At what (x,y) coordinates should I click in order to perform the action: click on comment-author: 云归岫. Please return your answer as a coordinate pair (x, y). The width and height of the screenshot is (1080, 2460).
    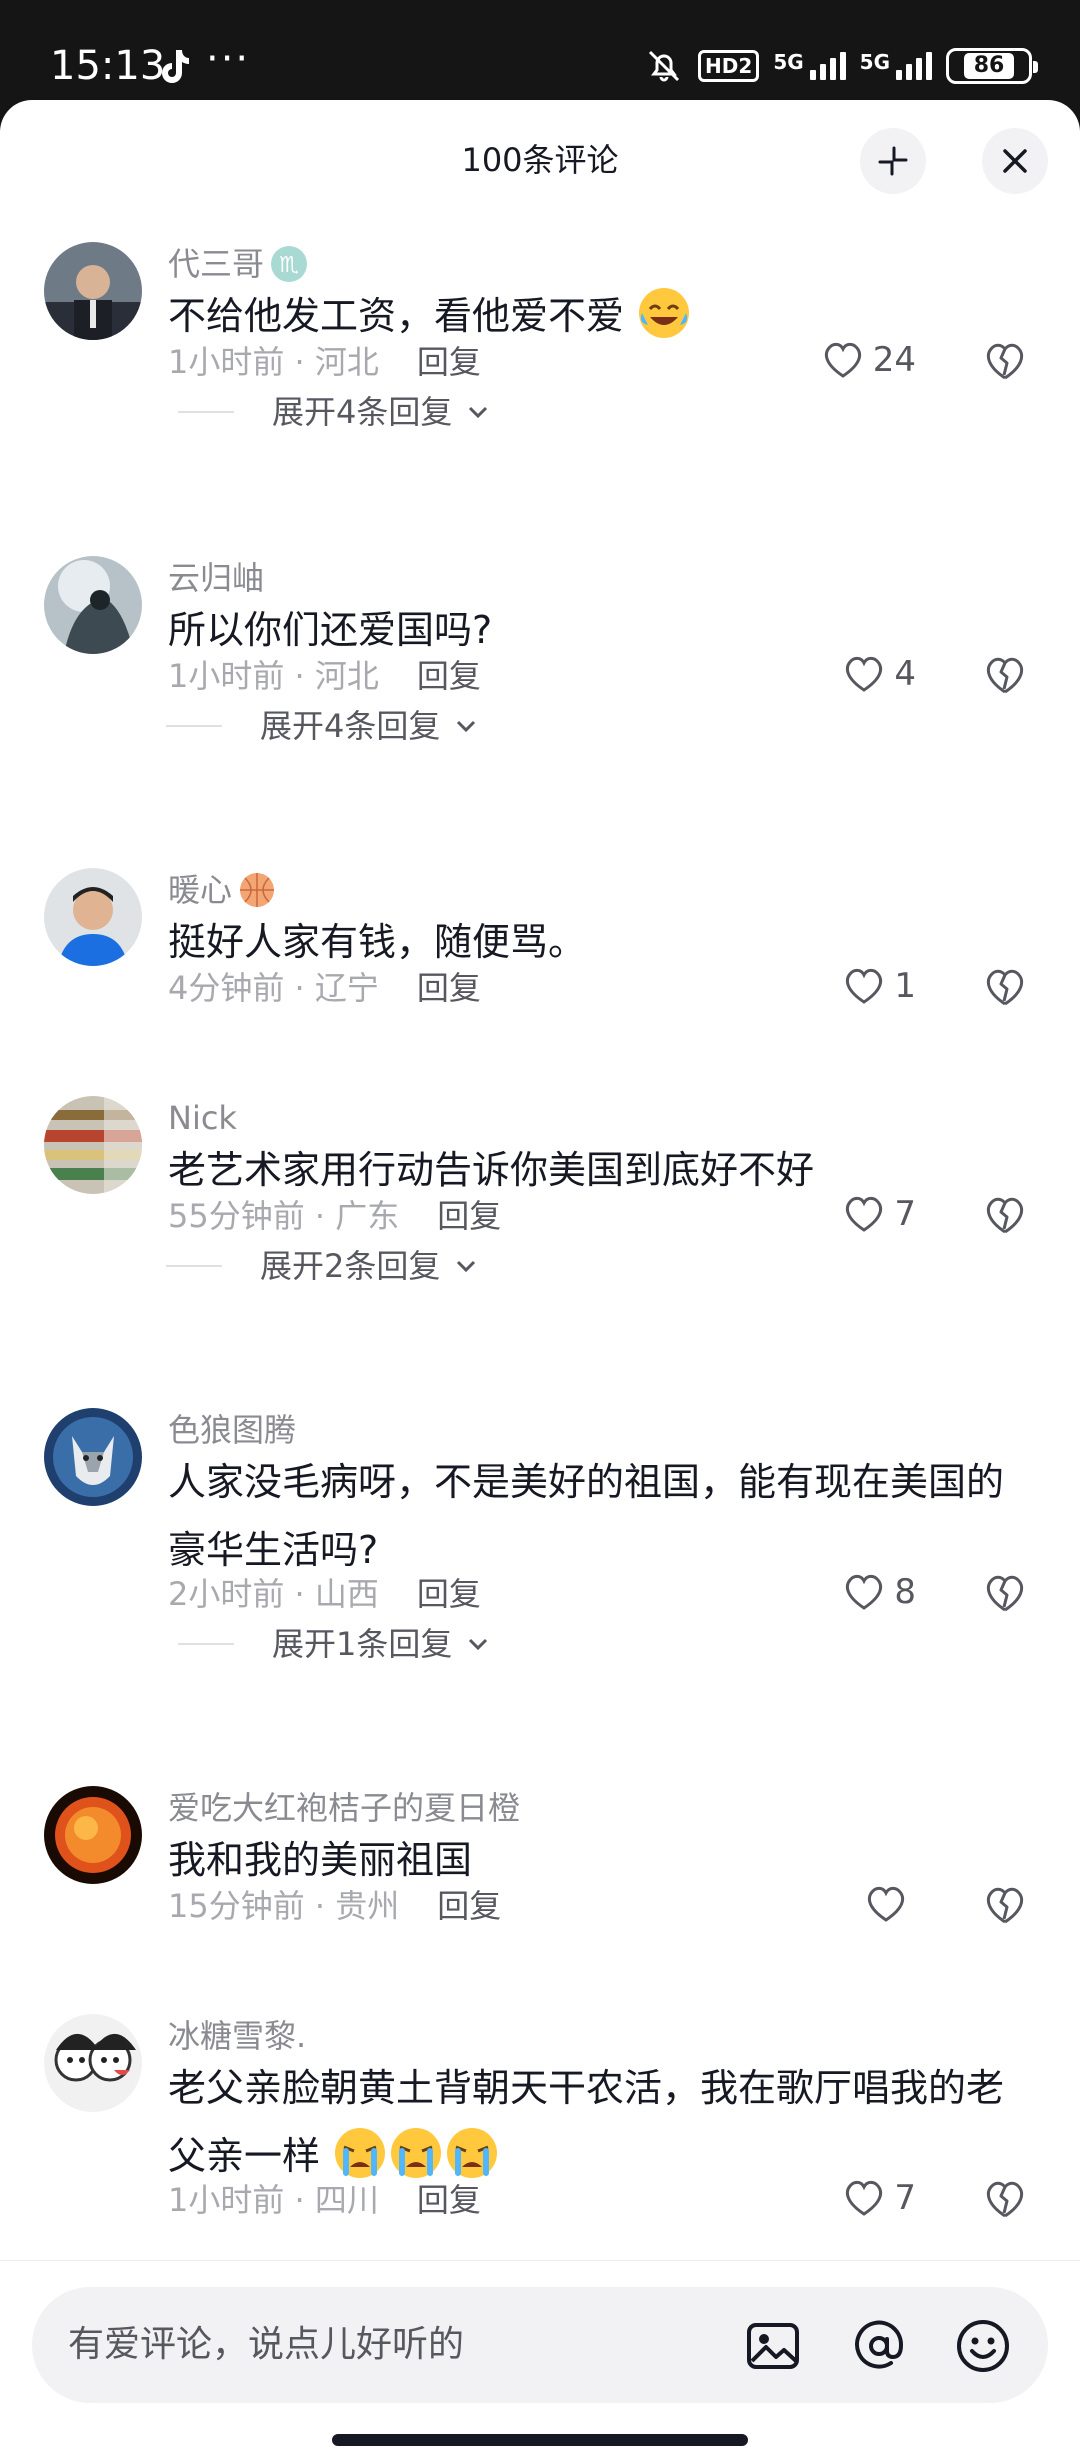
    Looking at the image, I should click on (216, 578).